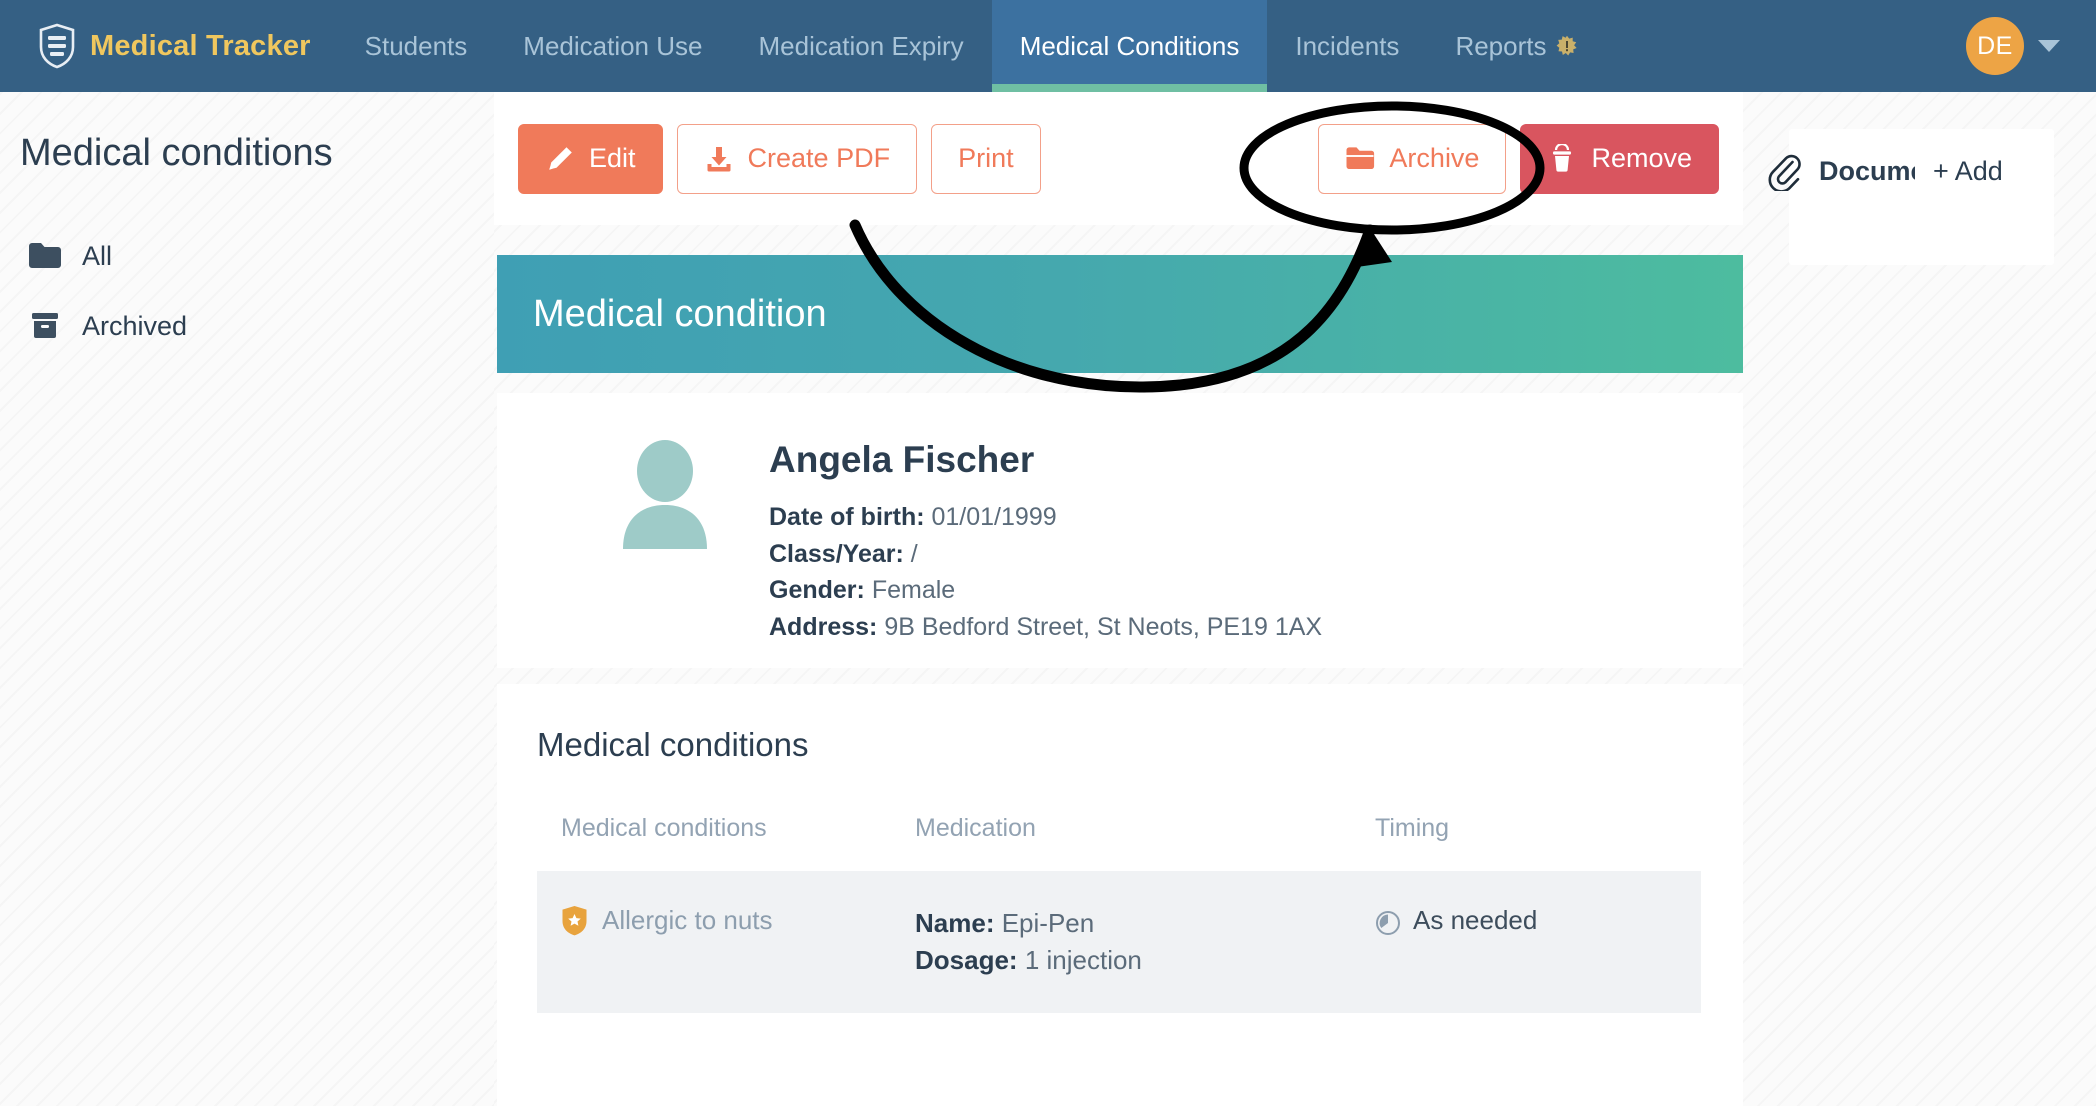  I want to click on medication-name-line: Name: Epi-Pen, so click(1145, 923).